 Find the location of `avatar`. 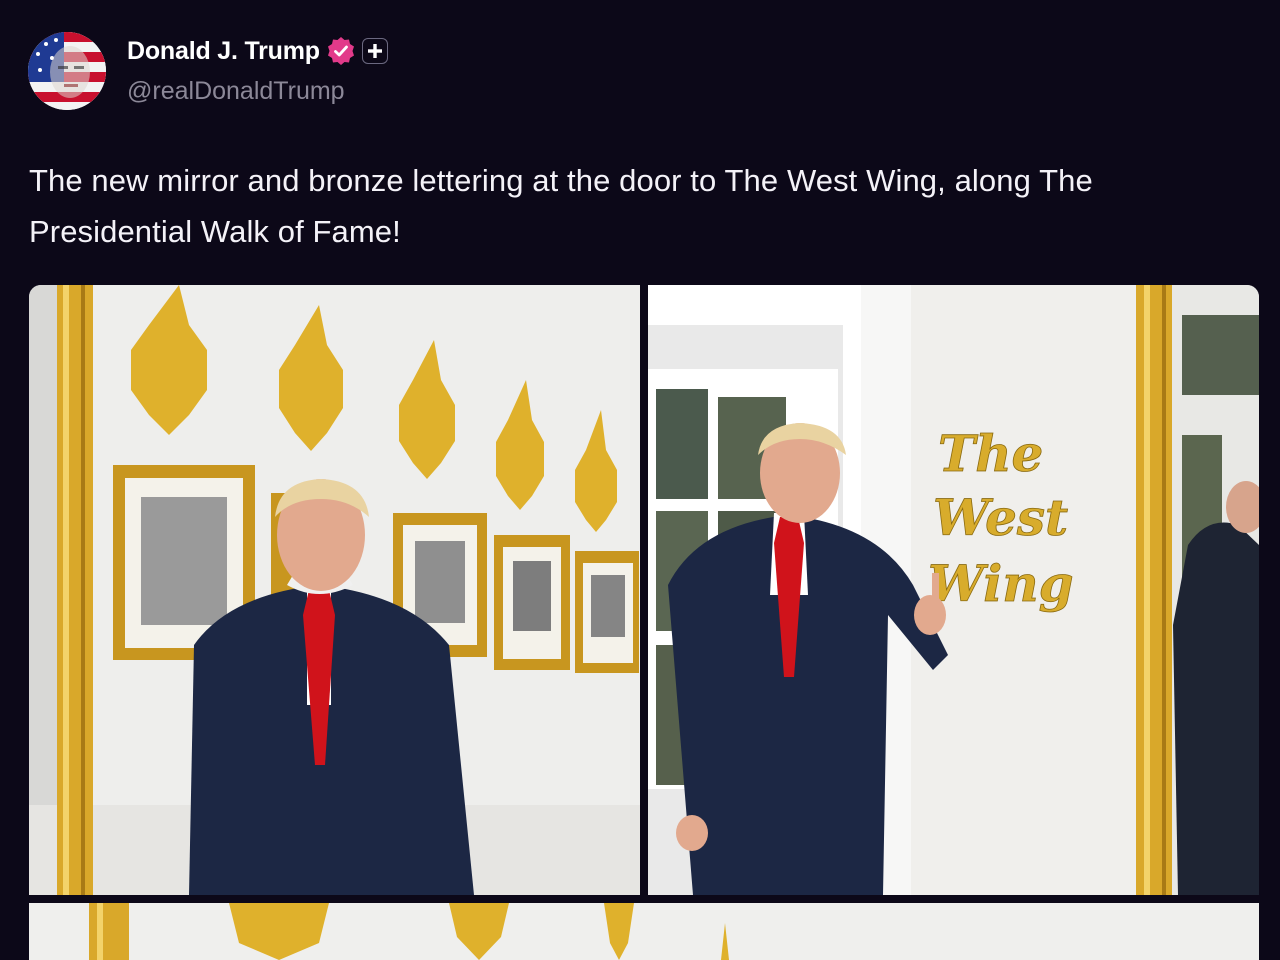

avatar is located at coordinates (67, 71).